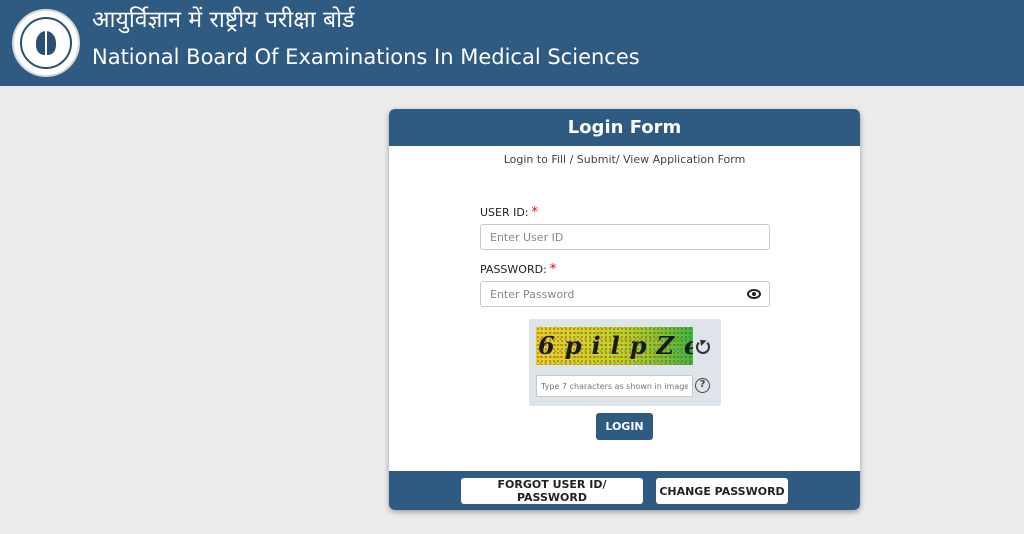  I want to click on help-icon: ?, so click(702, 385).